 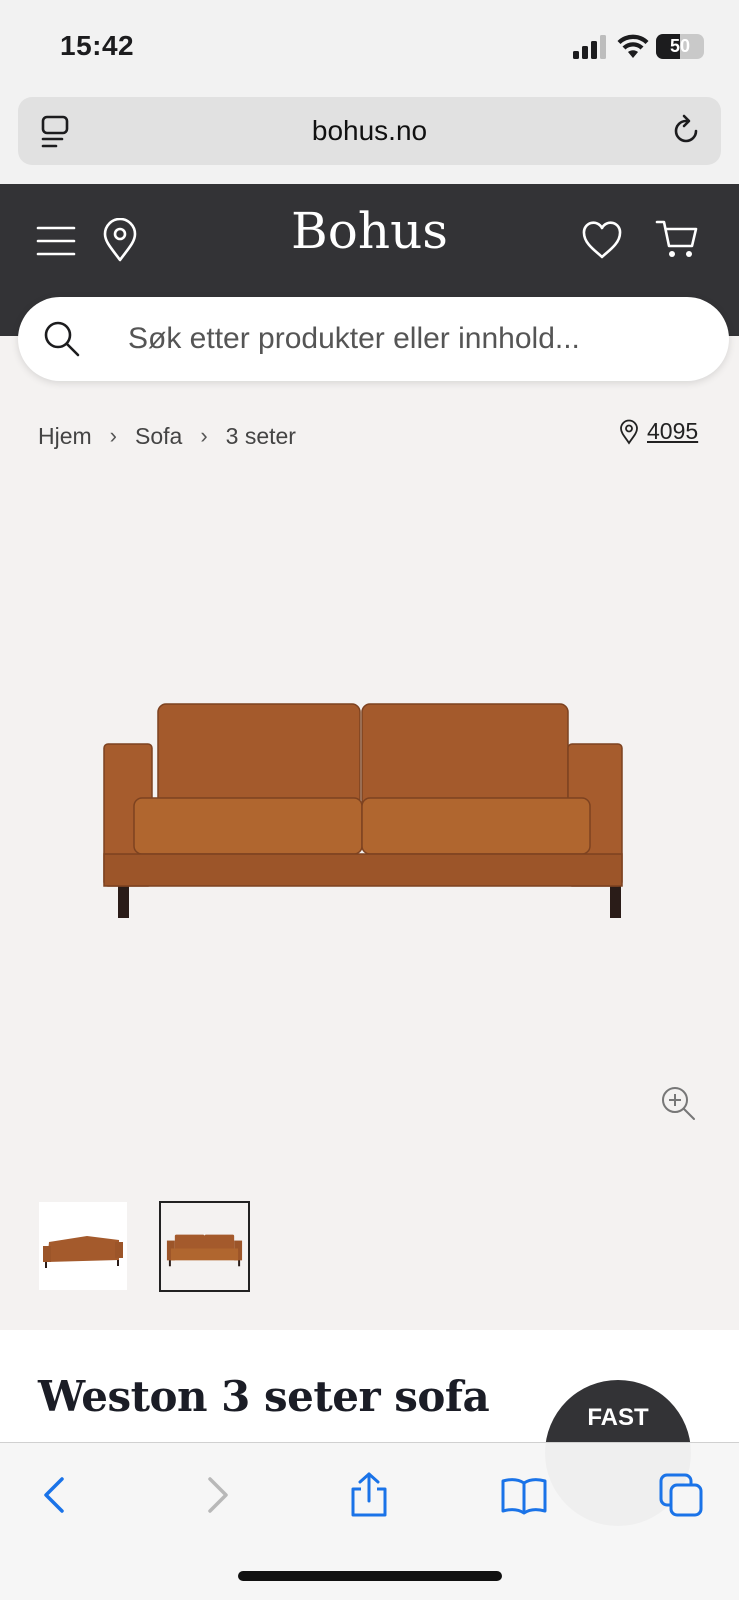 What do you see at coordinates (418, 339) in the screenshot?
I see `search-input` at bounding box center [418, 339].